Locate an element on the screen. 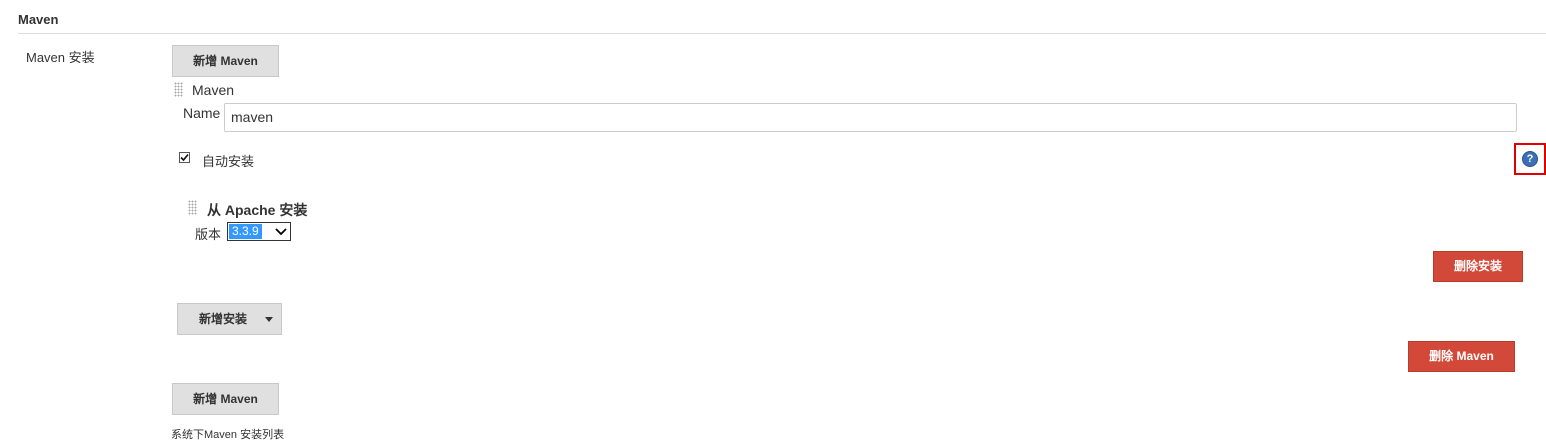  add-maven-button-bottom: 新增 Maven is located at coordinates (225, 399).